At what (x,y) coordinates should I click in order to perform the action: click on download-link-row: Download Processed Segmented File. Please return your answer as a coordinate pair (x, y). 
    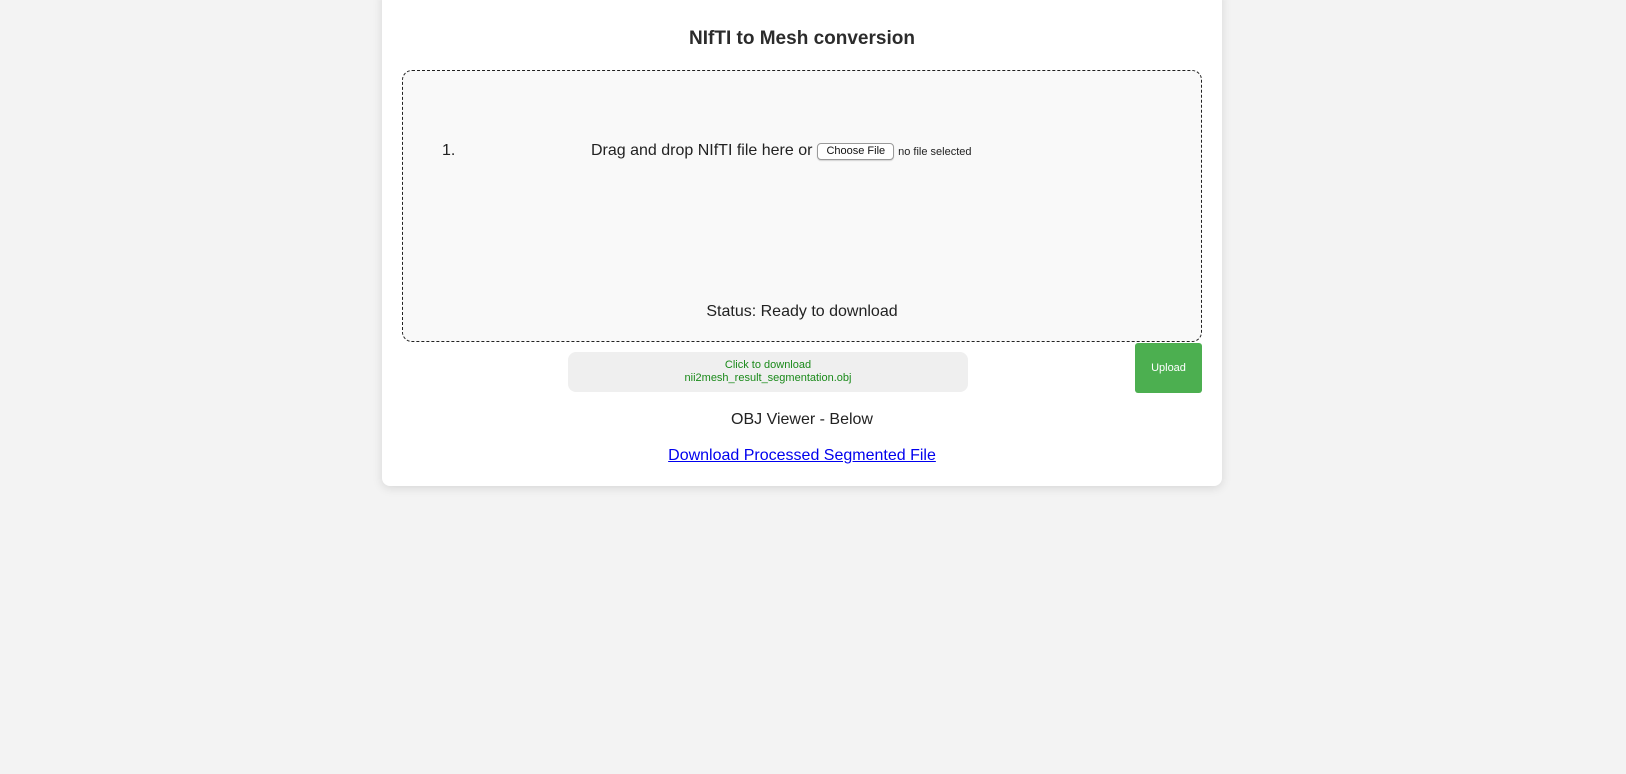
    Looking at the image, I should click on (802, 456).